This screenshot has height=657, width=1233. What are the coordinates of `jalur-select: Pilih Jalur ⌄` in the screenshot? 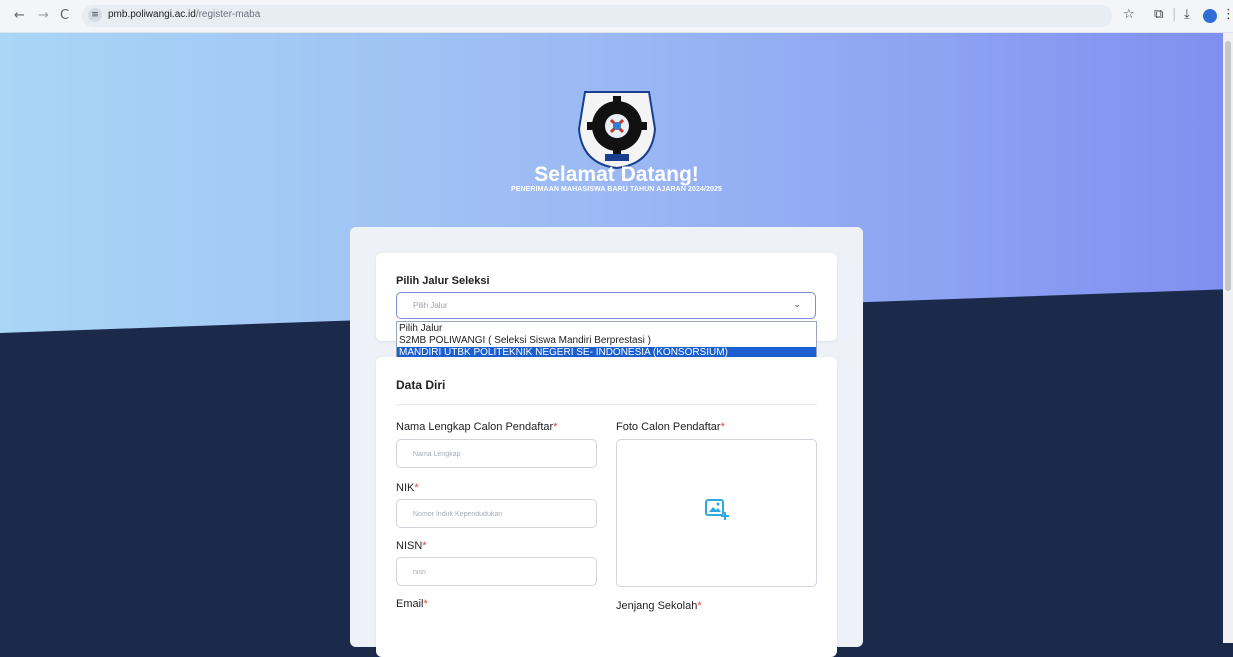 It's located at (606, 305).